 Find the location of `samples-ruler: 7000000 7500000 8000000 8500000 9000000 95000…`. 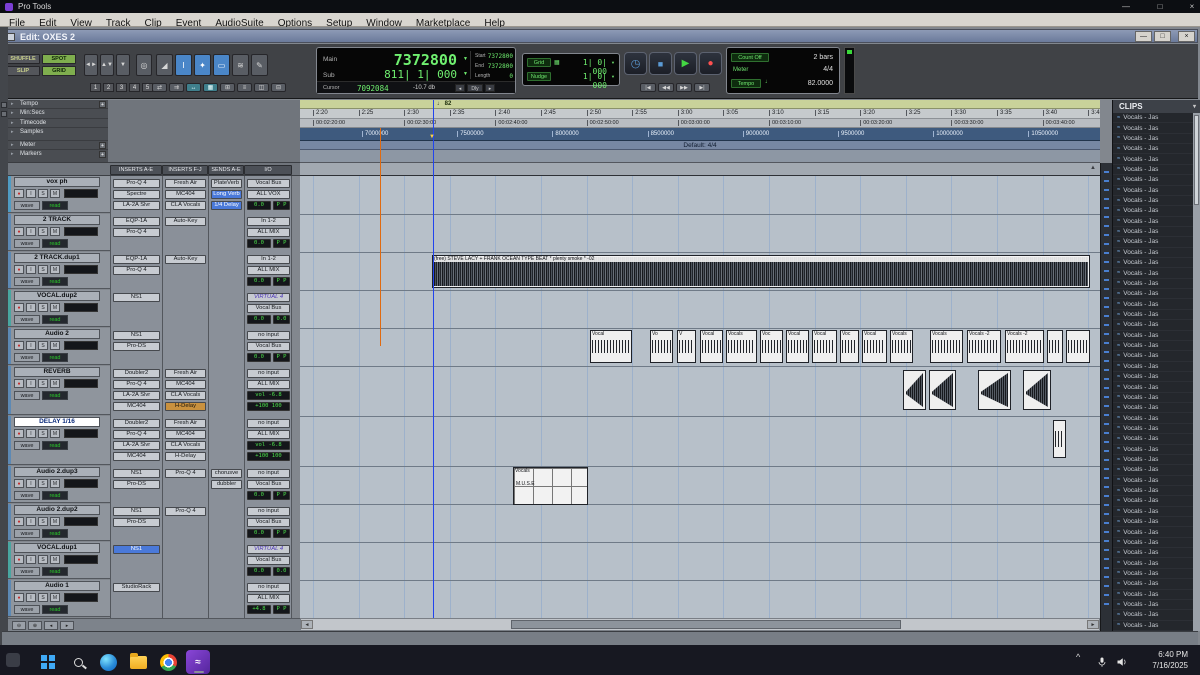

samples-ruler: 7000000 7500000 8000000 8500000 9000000 95000… is located at coordinates (700, 134).